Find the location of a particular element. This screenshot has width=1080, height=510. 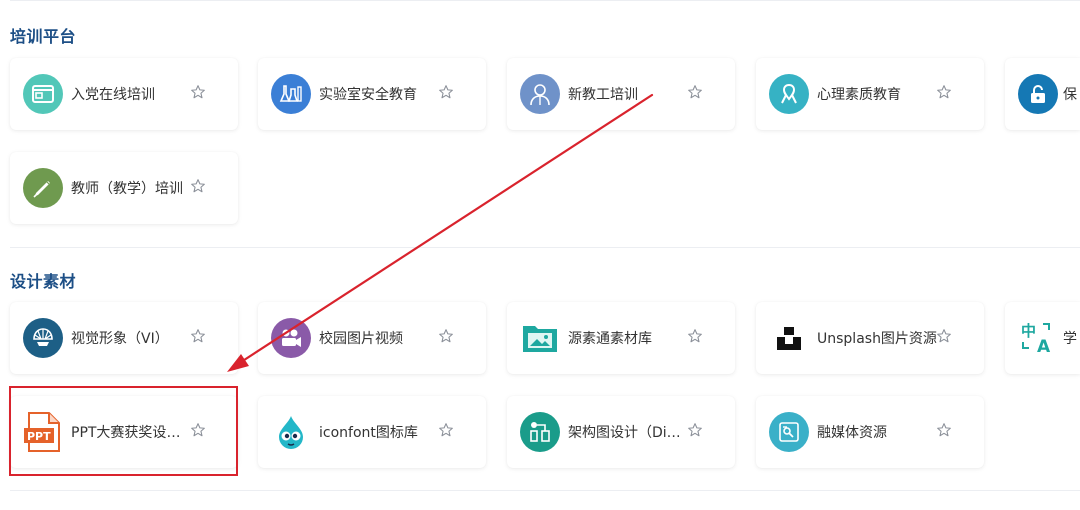

card-label: 保 is located at coordinates (1070, 95).